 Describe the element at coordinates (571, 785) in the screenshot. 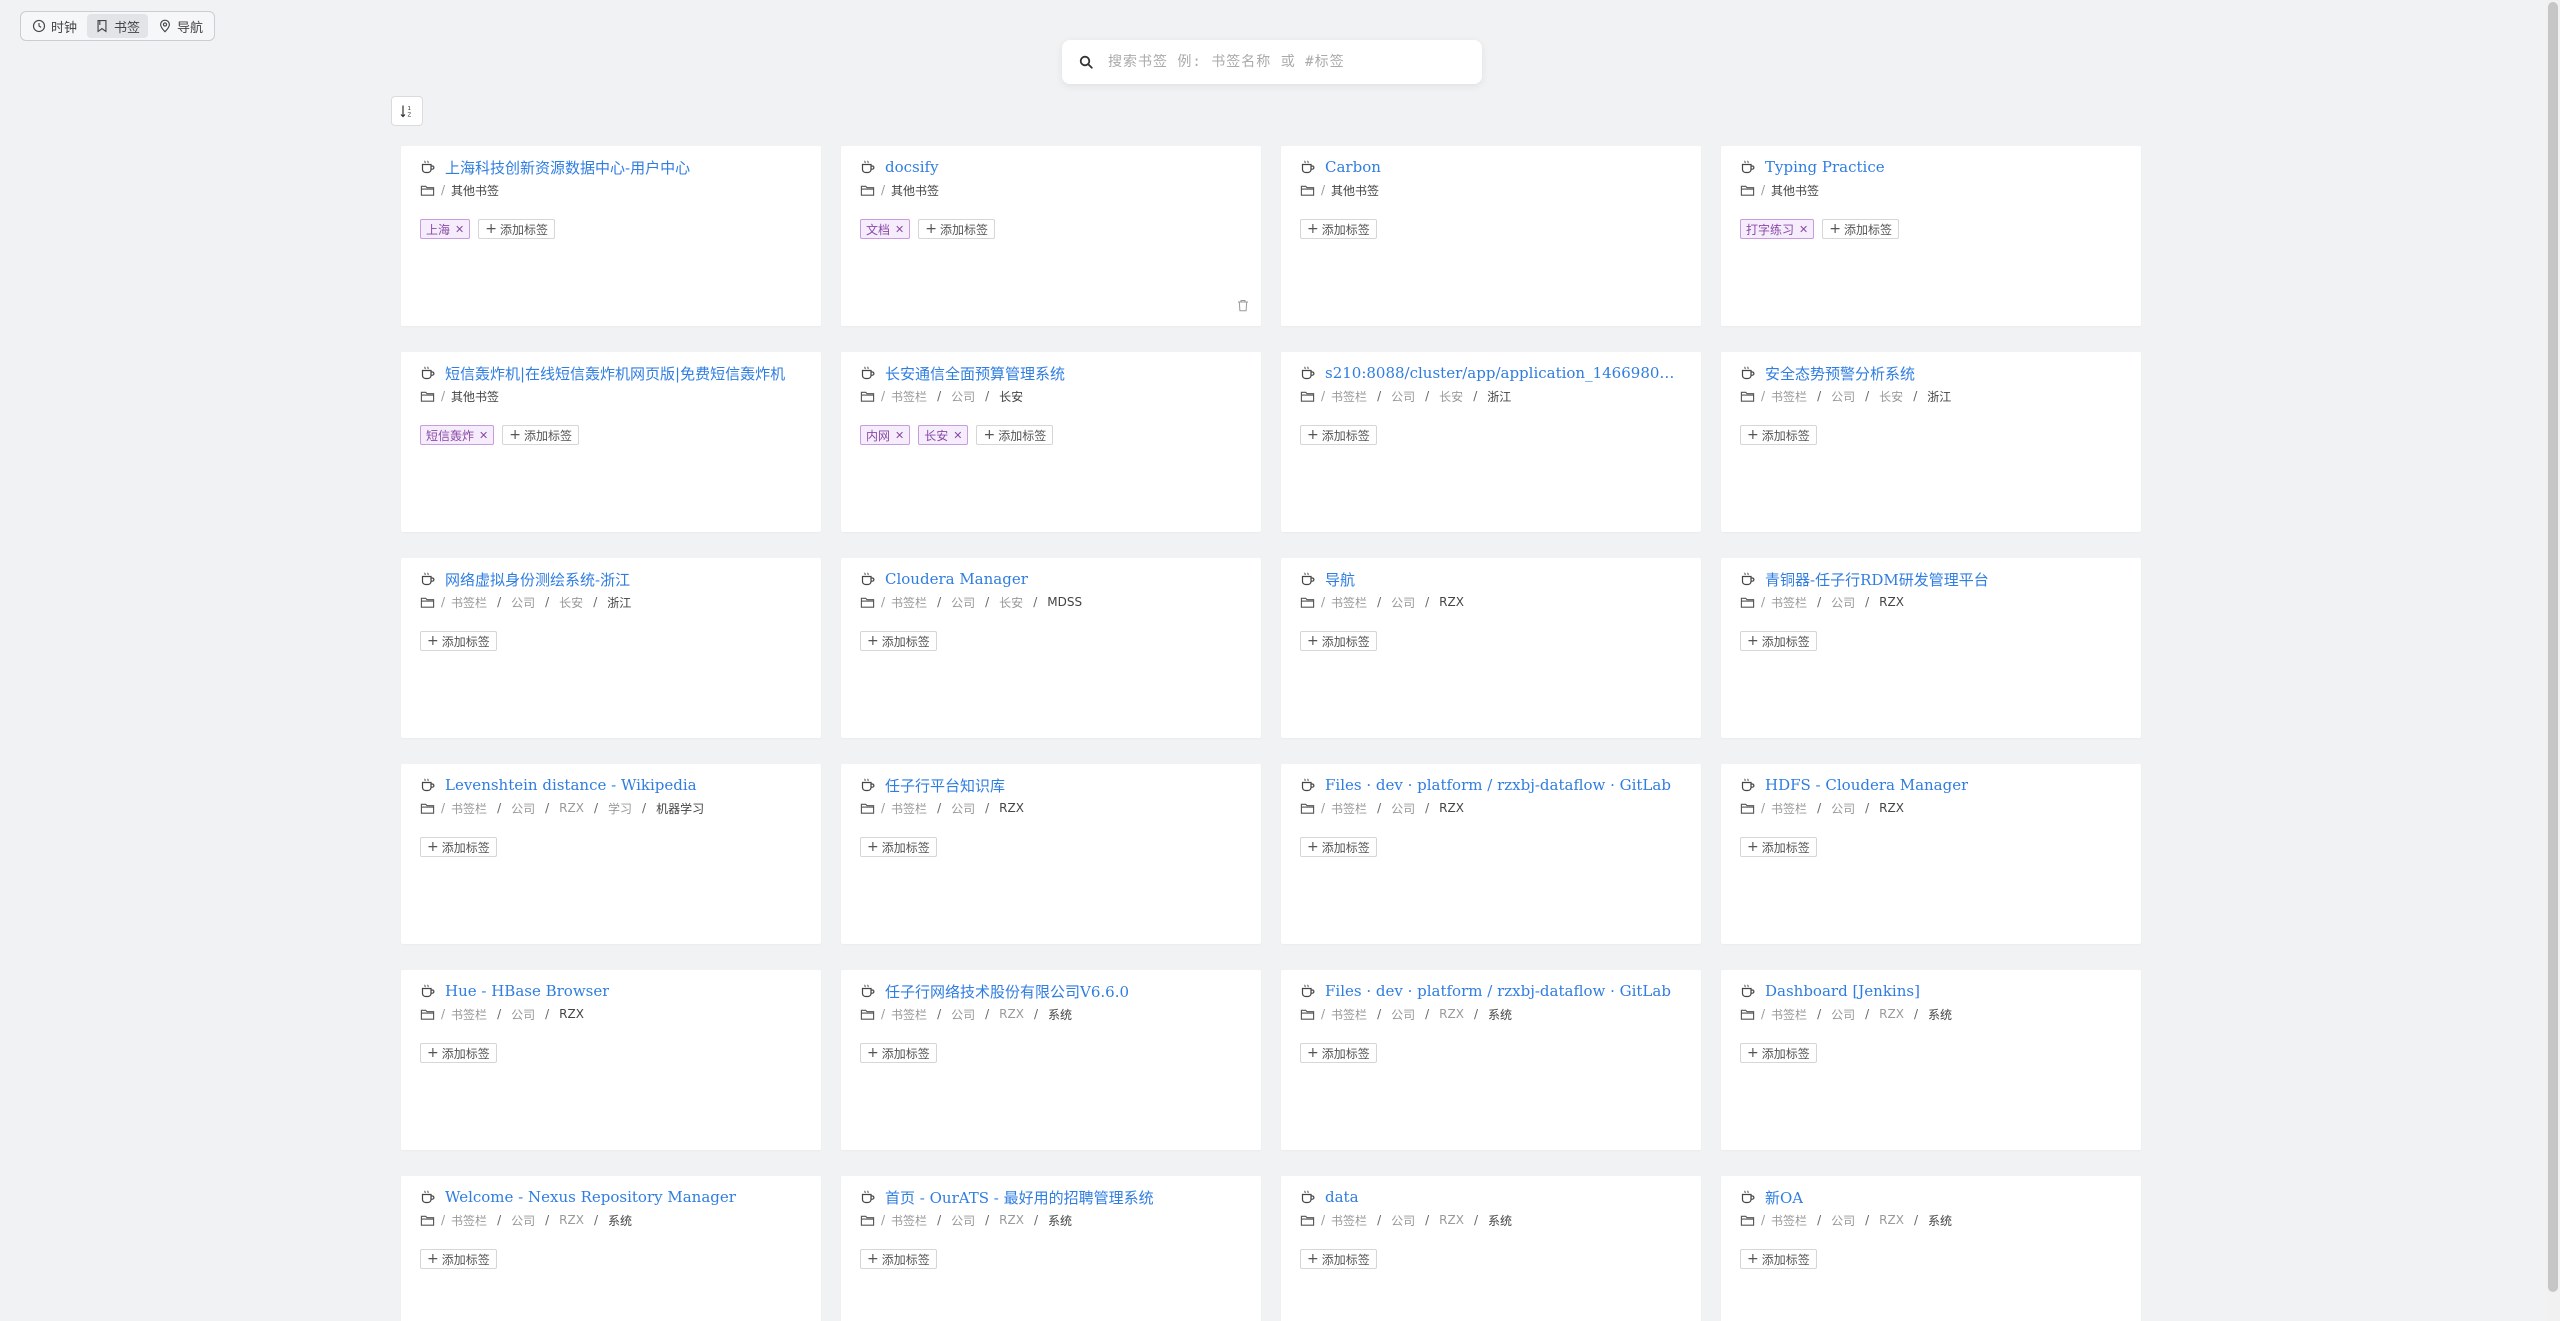

I see `bookmark-link: Levenshtein distance - Wikipedia` at that location.